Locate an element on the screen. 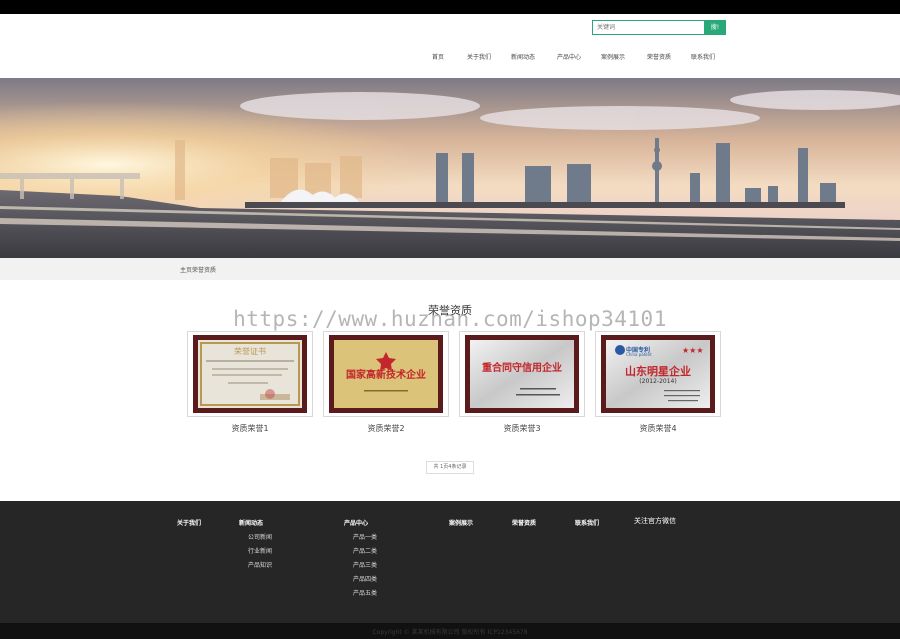  certificate-frame: 荣誉证书 is located at coordinates (250, 374).